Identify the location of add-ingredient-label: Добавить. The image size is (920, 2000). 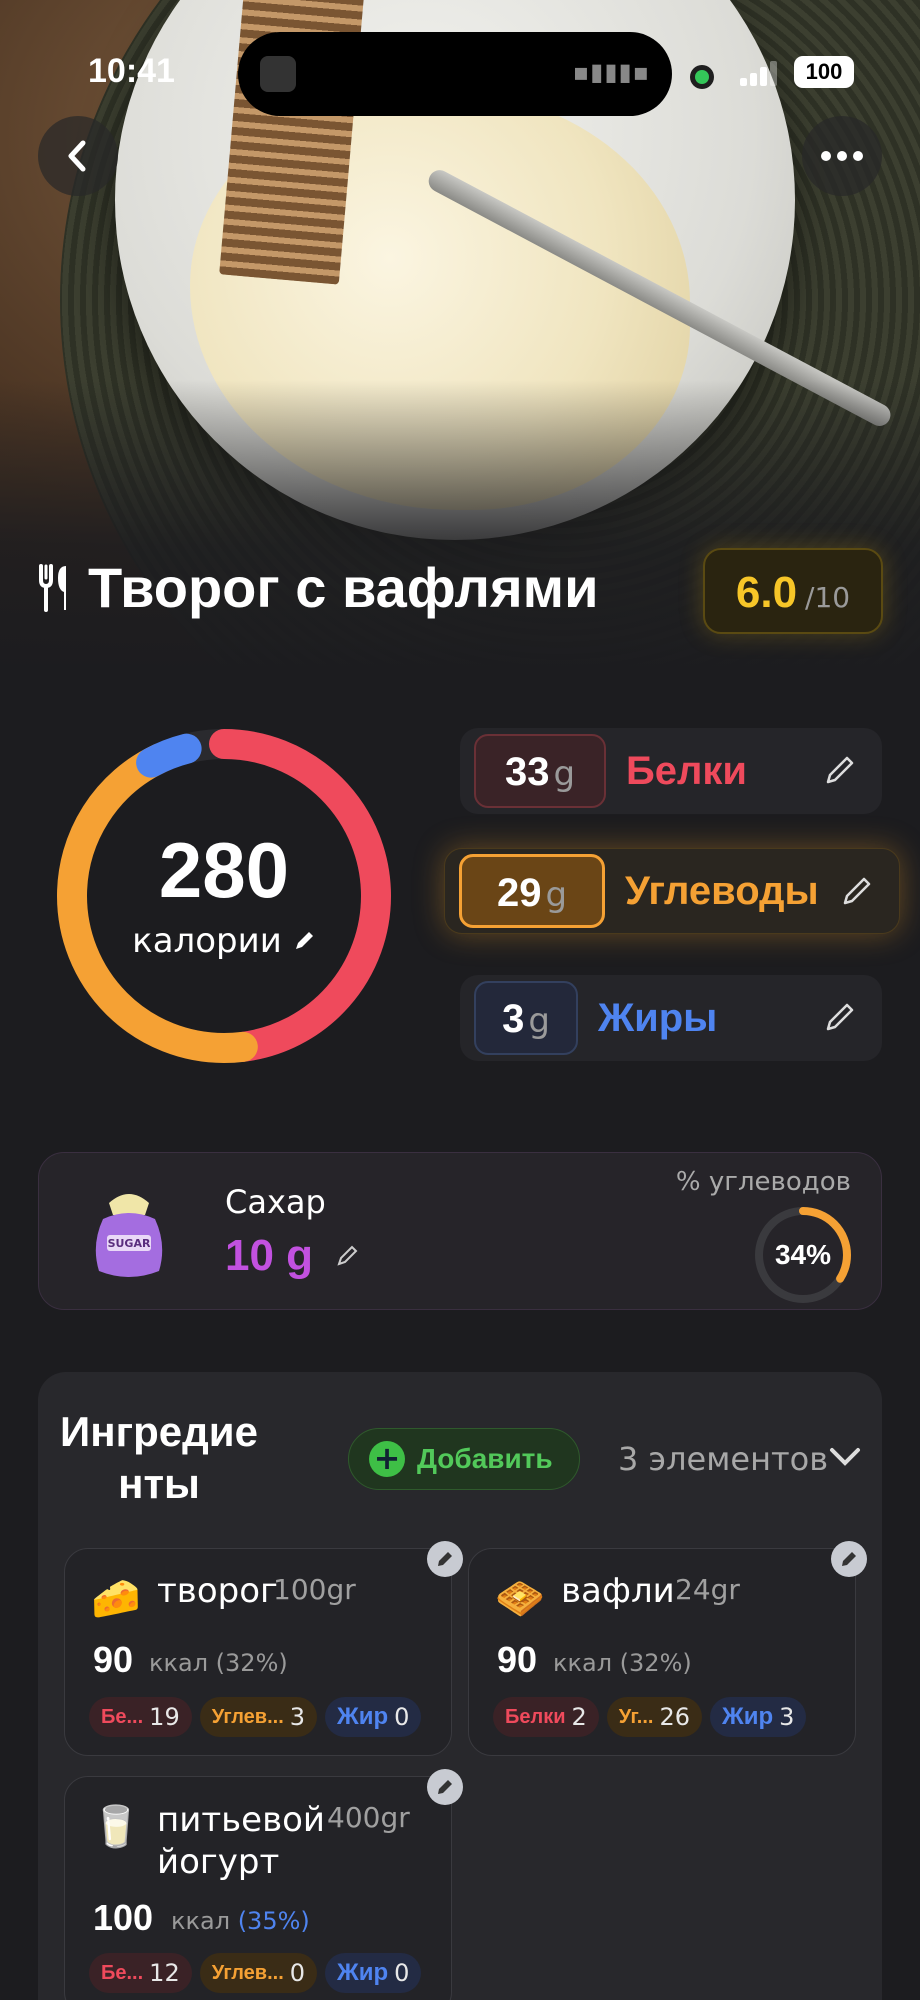
(485, 1458).